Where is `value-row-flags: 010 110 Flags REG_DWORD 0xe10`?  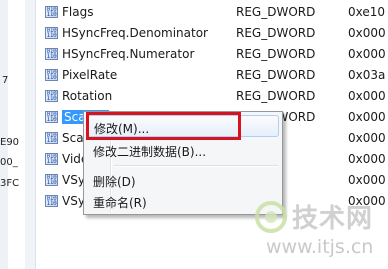 value-row-flags: 010 110 Flags REG_DWORD 0xe10 is located at coordinates (212, 12).